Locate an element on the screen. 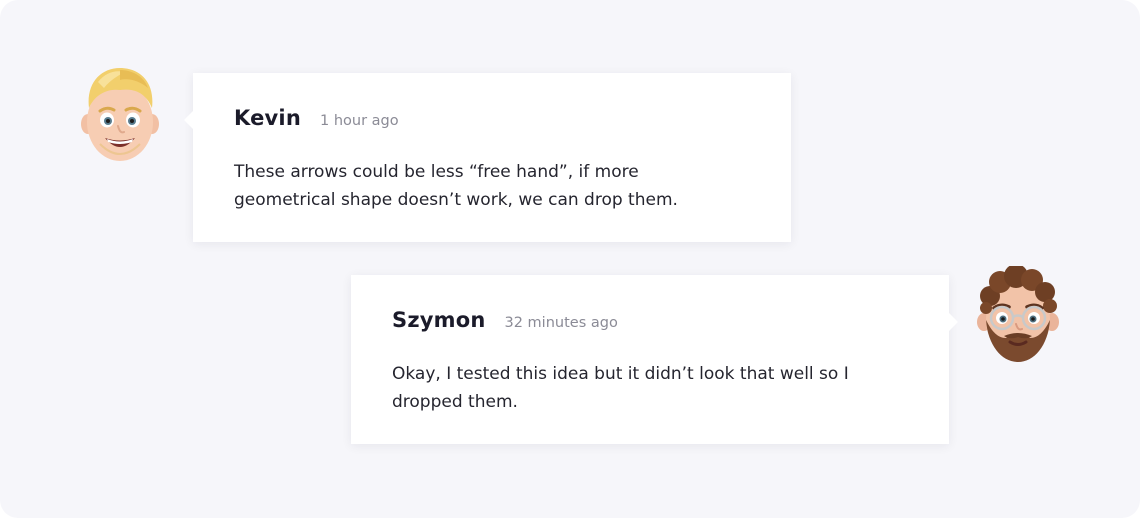 This screenshot has height=518, width=1140. comment-author: Kevin is located at coordinates (267, 118).